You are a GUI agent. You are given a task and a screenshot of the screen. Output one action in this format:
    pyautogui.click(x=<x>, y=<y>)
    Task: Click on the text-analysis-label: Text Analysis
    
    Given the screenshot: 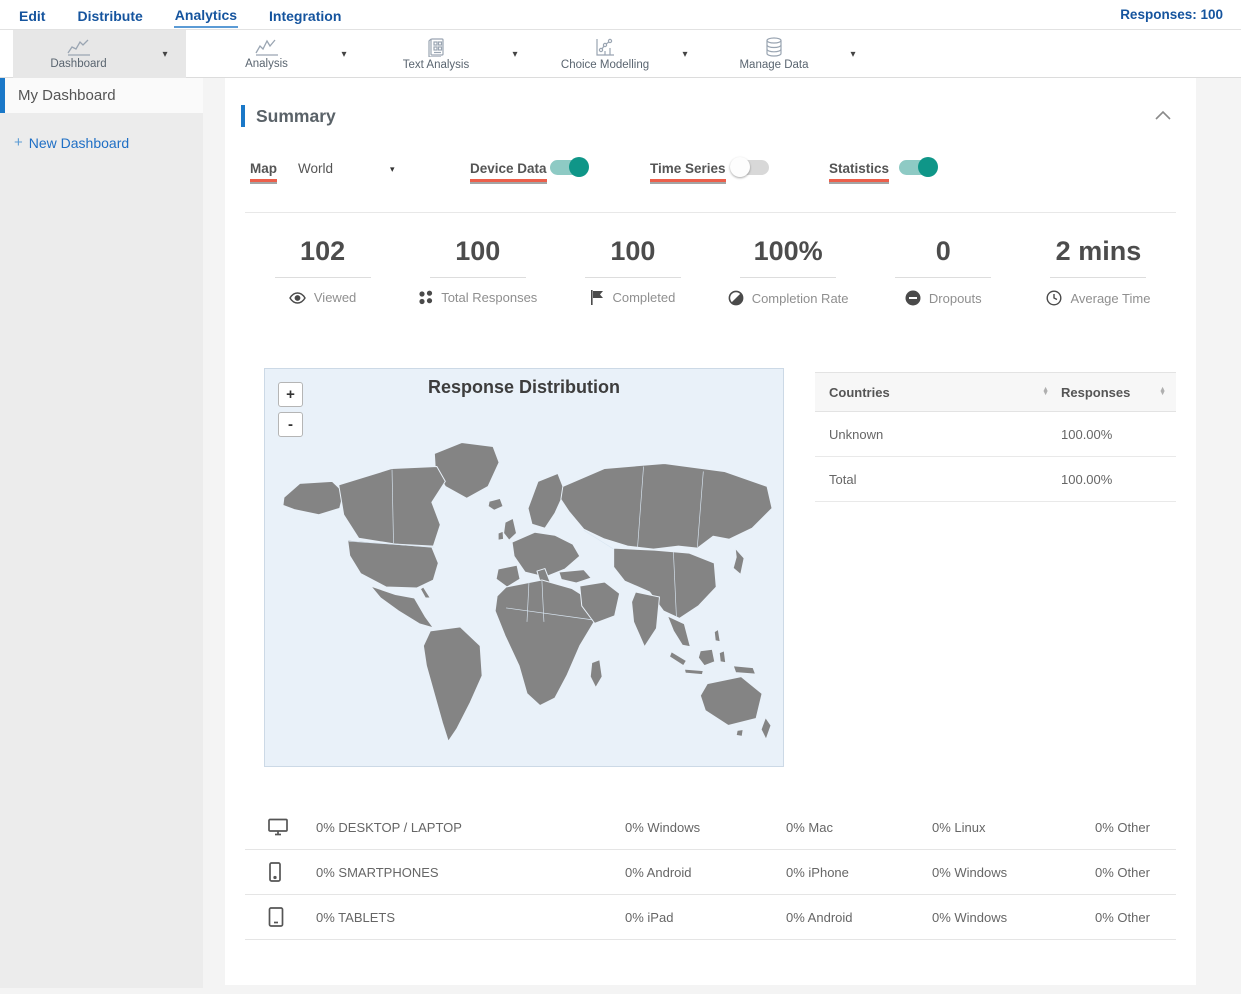 What is the action you would take?
    pyautogui.click(x=436, y=64)
    